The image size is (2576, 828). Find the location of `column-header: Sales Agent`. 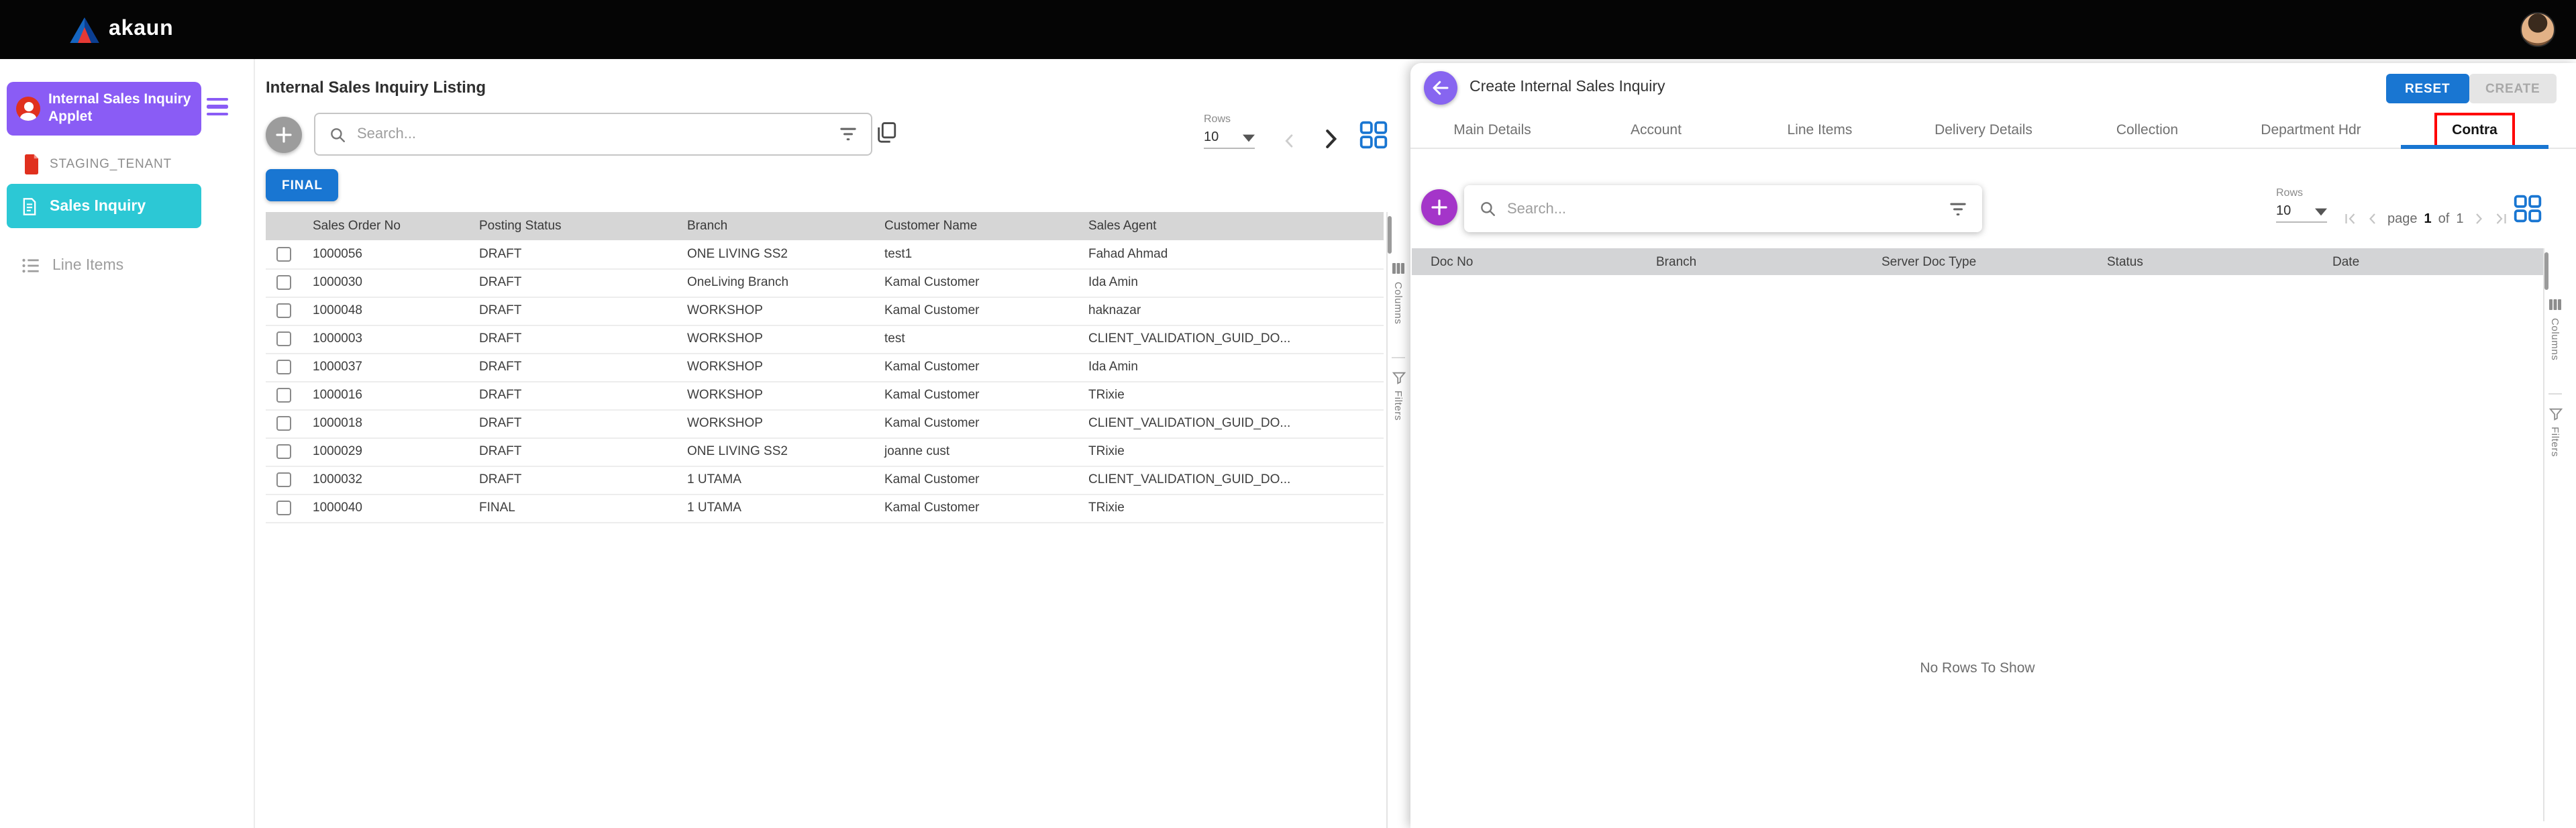

column-header: Sales Agent is located at coordinates (1231, 226).